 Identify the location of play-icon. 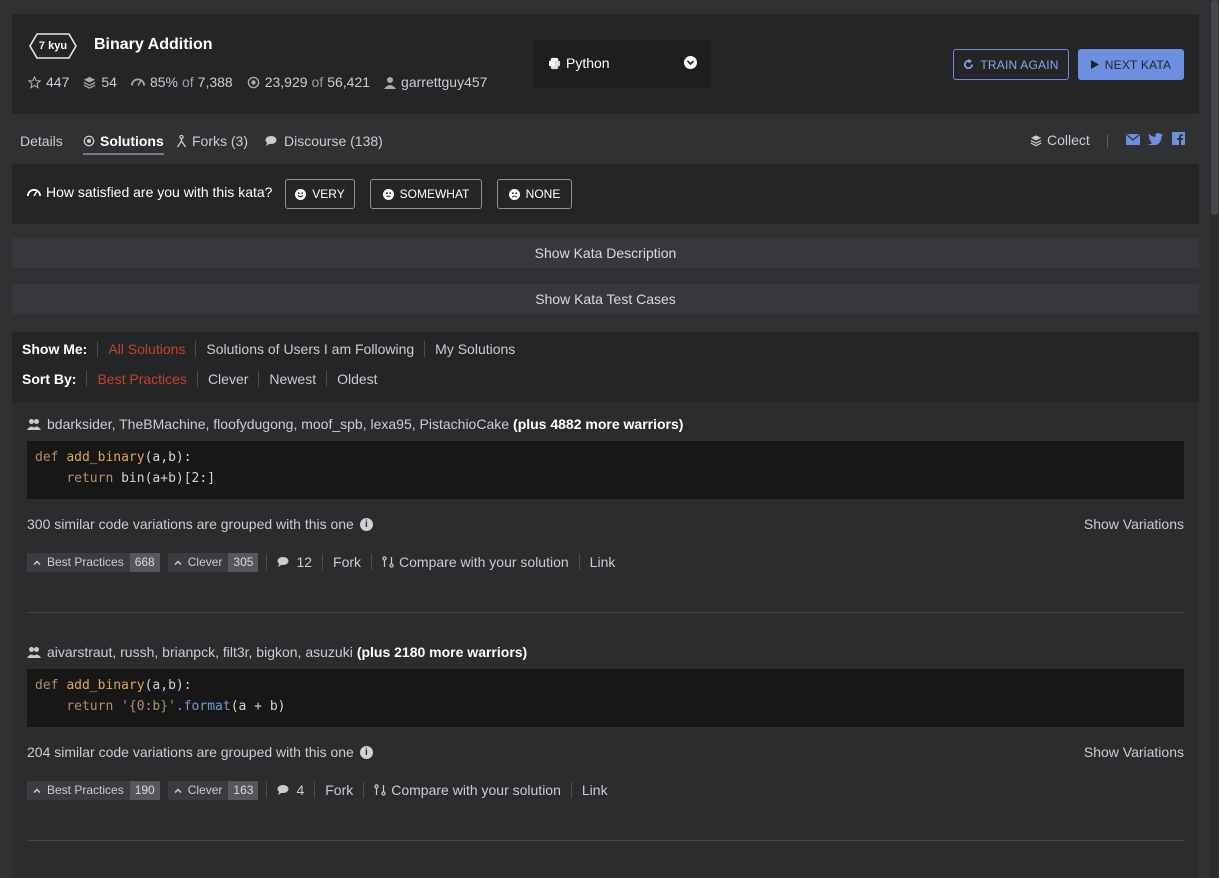
(1094, 64).